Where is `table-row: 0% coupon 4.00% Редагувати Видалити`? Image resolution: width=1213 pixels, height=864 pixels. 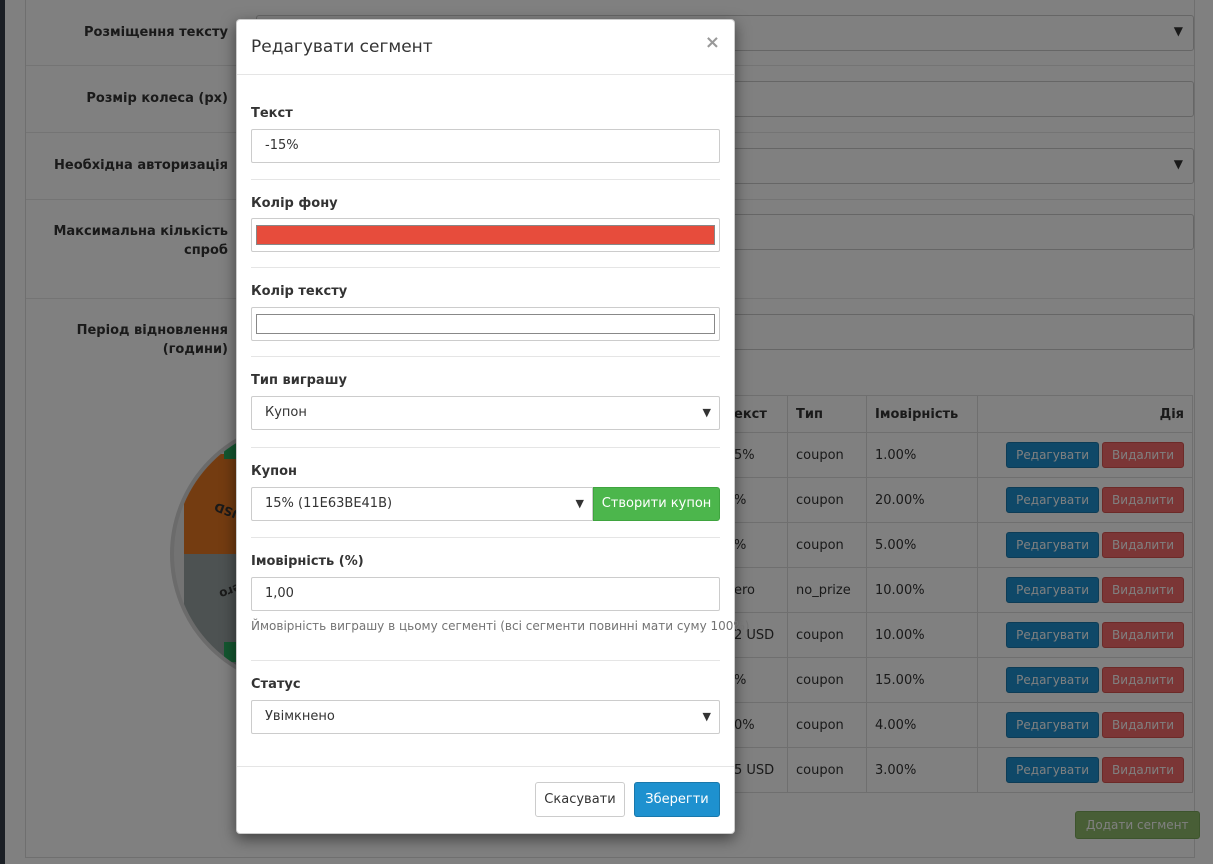 table-row: 0% coupon 4.00% Редагувати Видалити is located at coordinates (959, 725).